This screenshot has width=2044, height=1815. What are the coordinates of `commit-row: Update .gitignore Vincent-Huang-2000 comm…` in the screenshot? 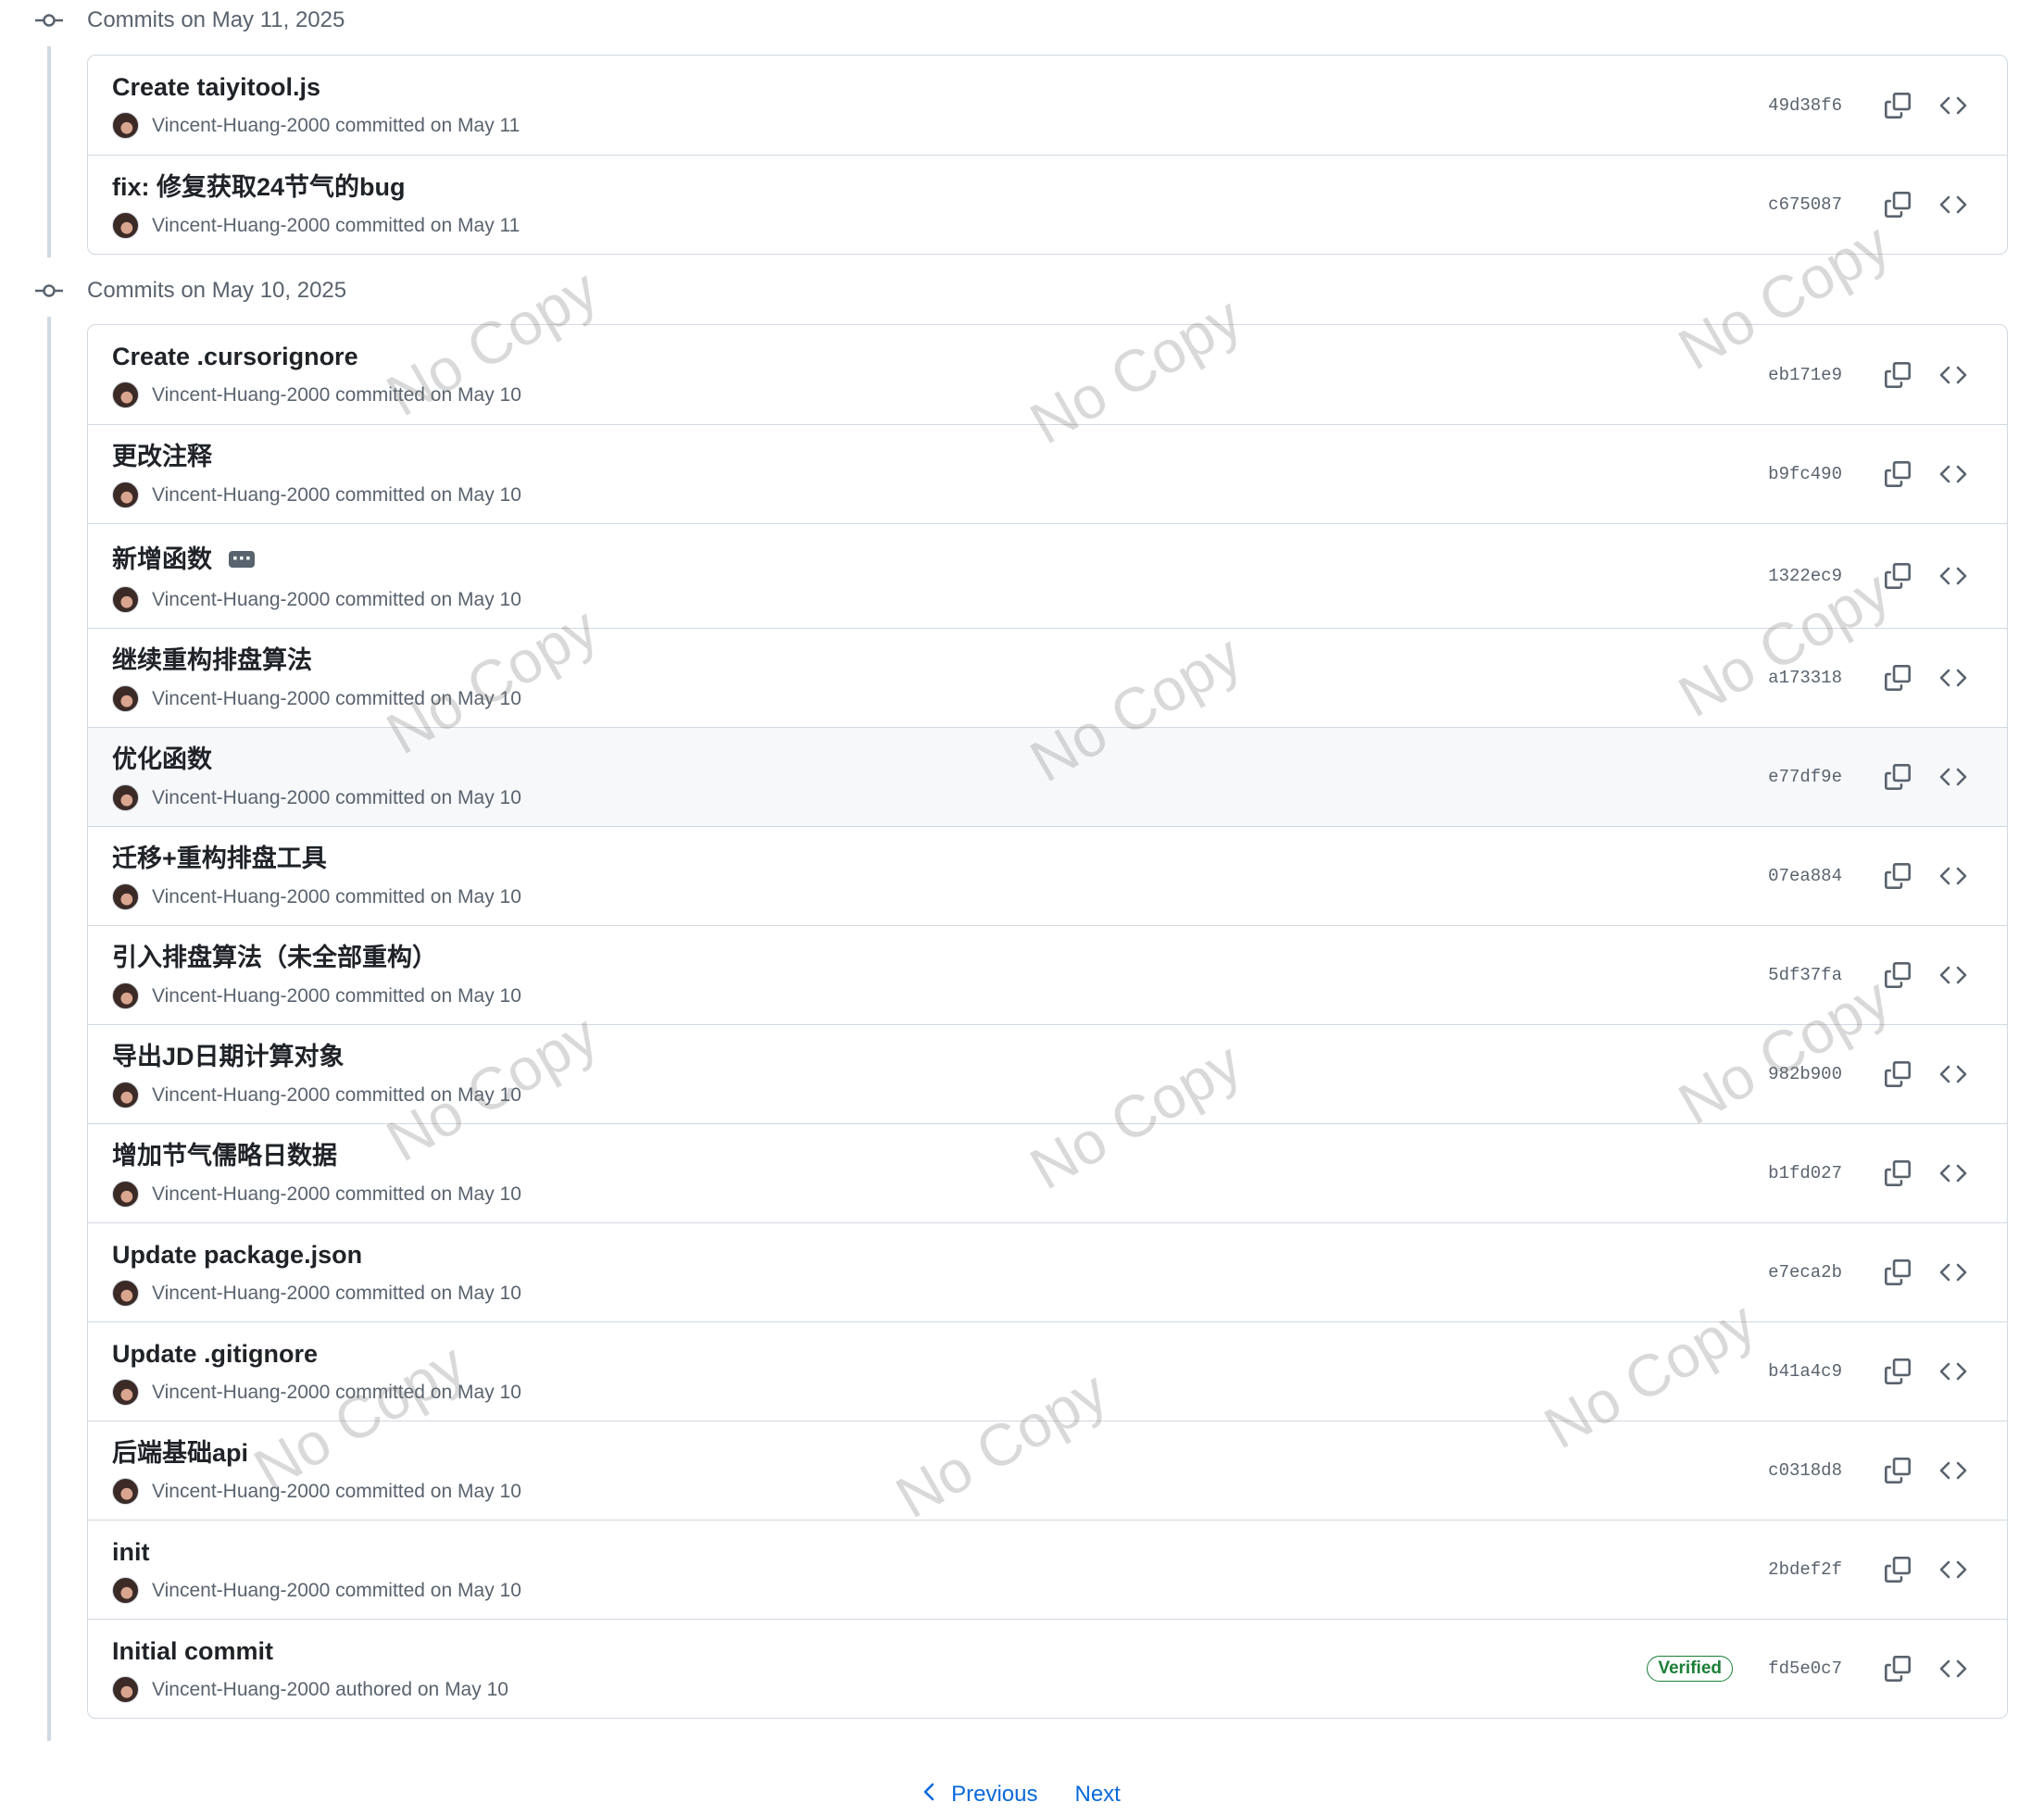 It's located at (1047, 1371).